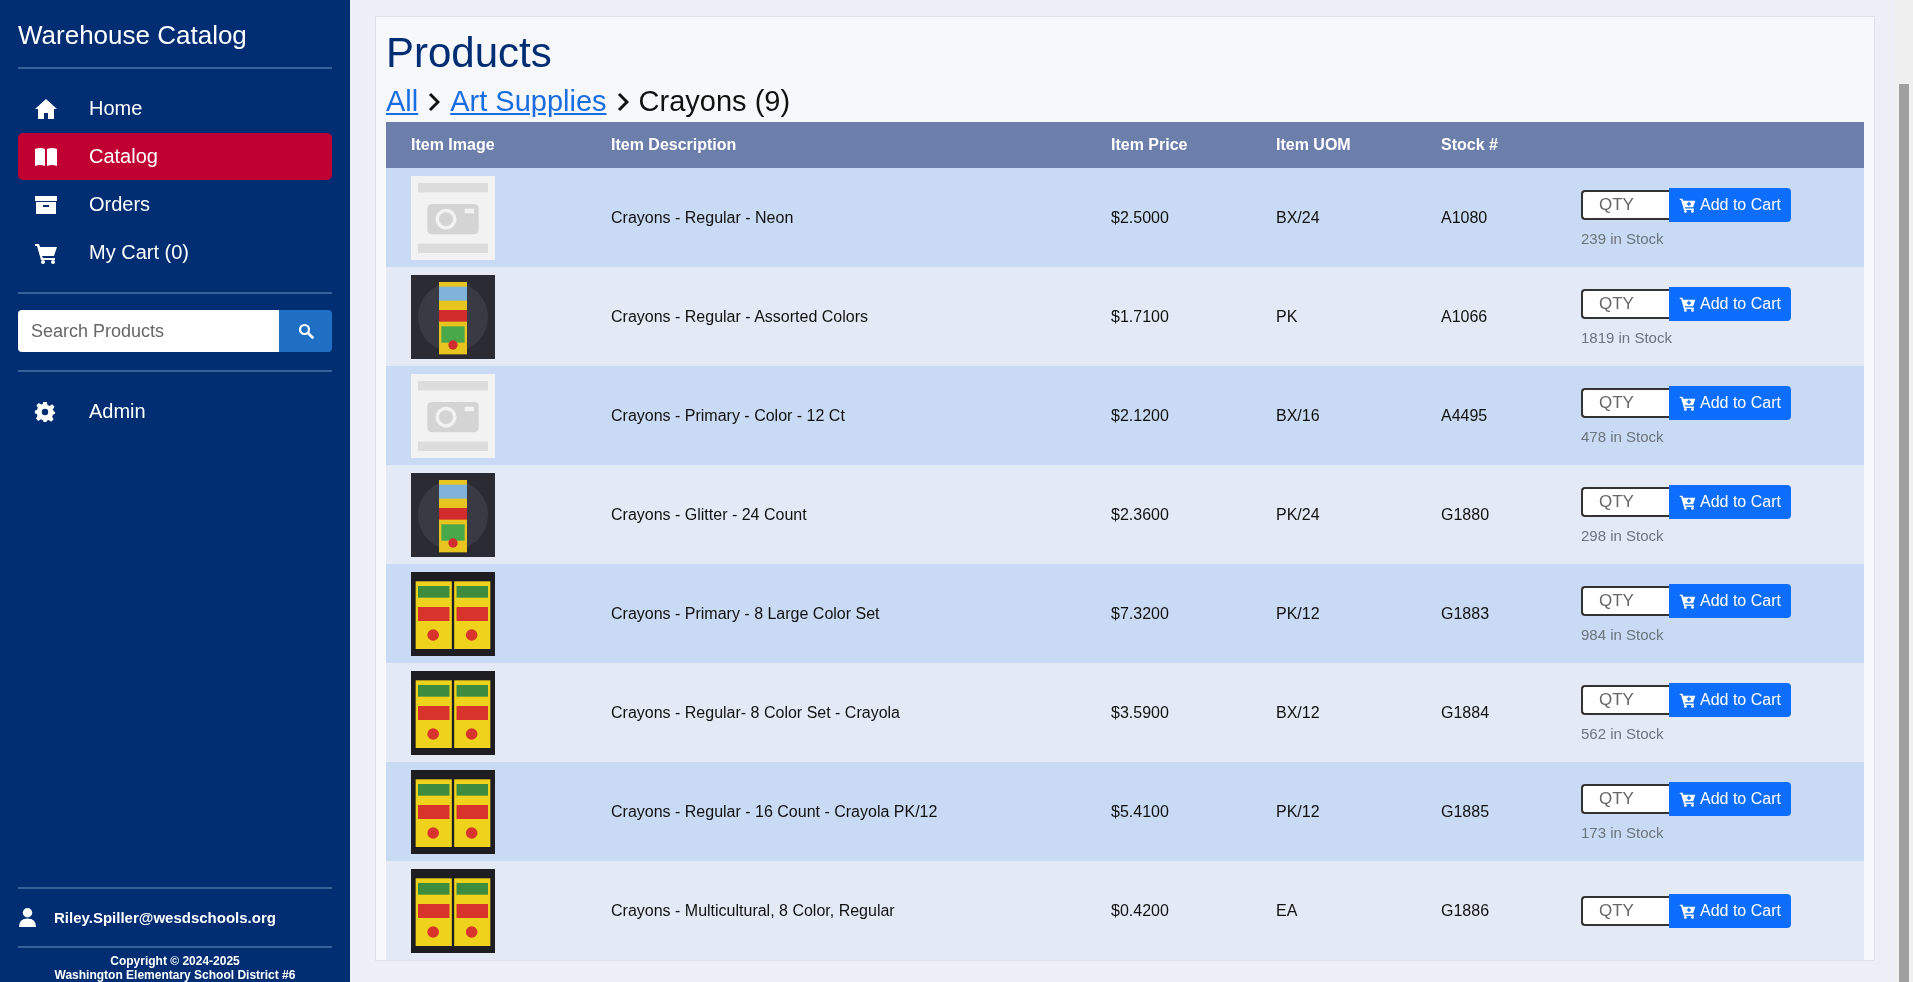 The height and width of the screenshot is (982, 1913). What do you see at coordinates (45, 411) in the screenshot?
I see `settings-icon` at bounding box center [45, 411].